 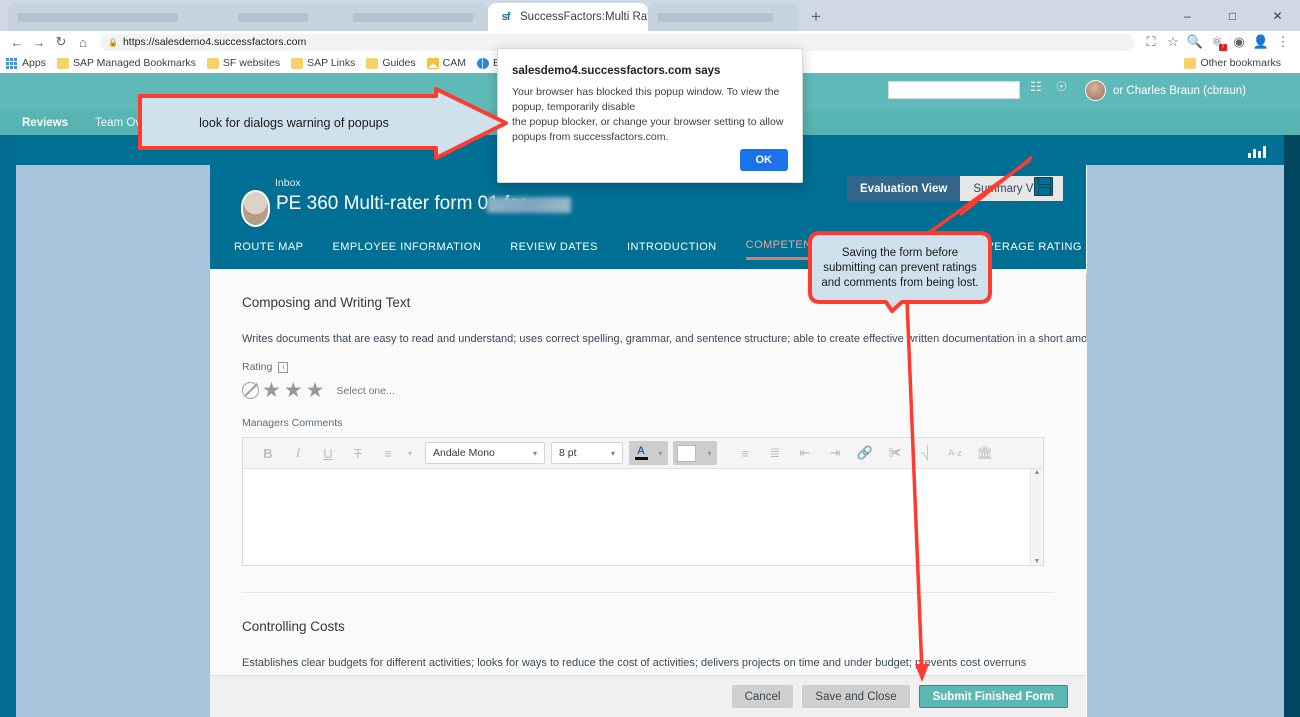 I want to click on other-bookmarks: Other bookmarks, so click(x=1232, y=63).